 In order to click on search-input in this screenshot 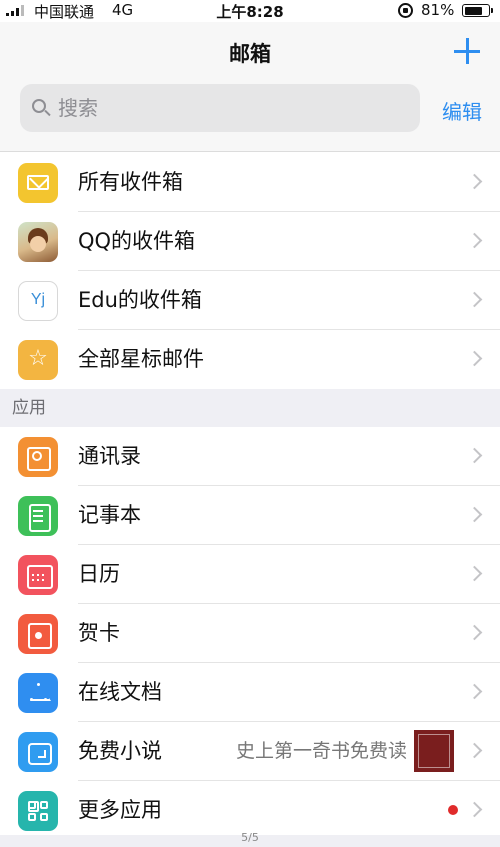, I will do `click(233, 108)`.